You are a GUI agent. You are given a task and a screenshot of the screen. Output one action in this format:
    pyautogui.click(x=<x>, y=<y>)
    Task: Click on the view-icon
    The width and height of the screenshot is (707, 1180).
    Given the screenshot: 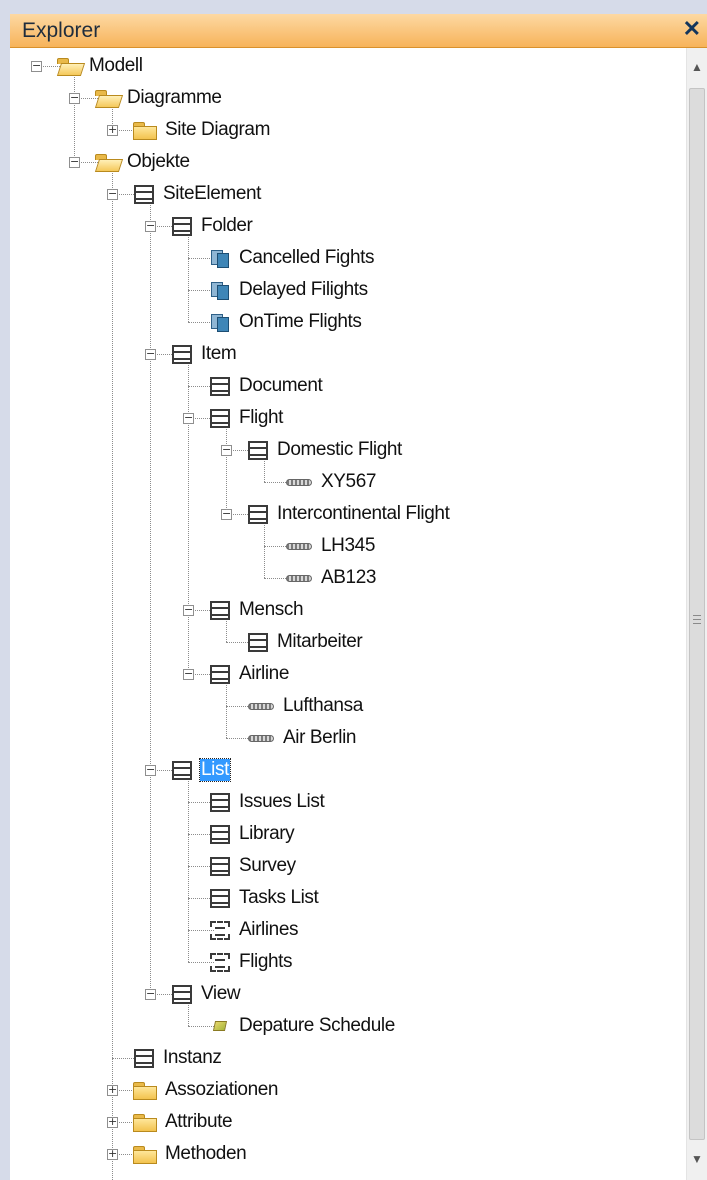 What is the action you would take?
    pyautogui.click(x=220, y=1026)
    